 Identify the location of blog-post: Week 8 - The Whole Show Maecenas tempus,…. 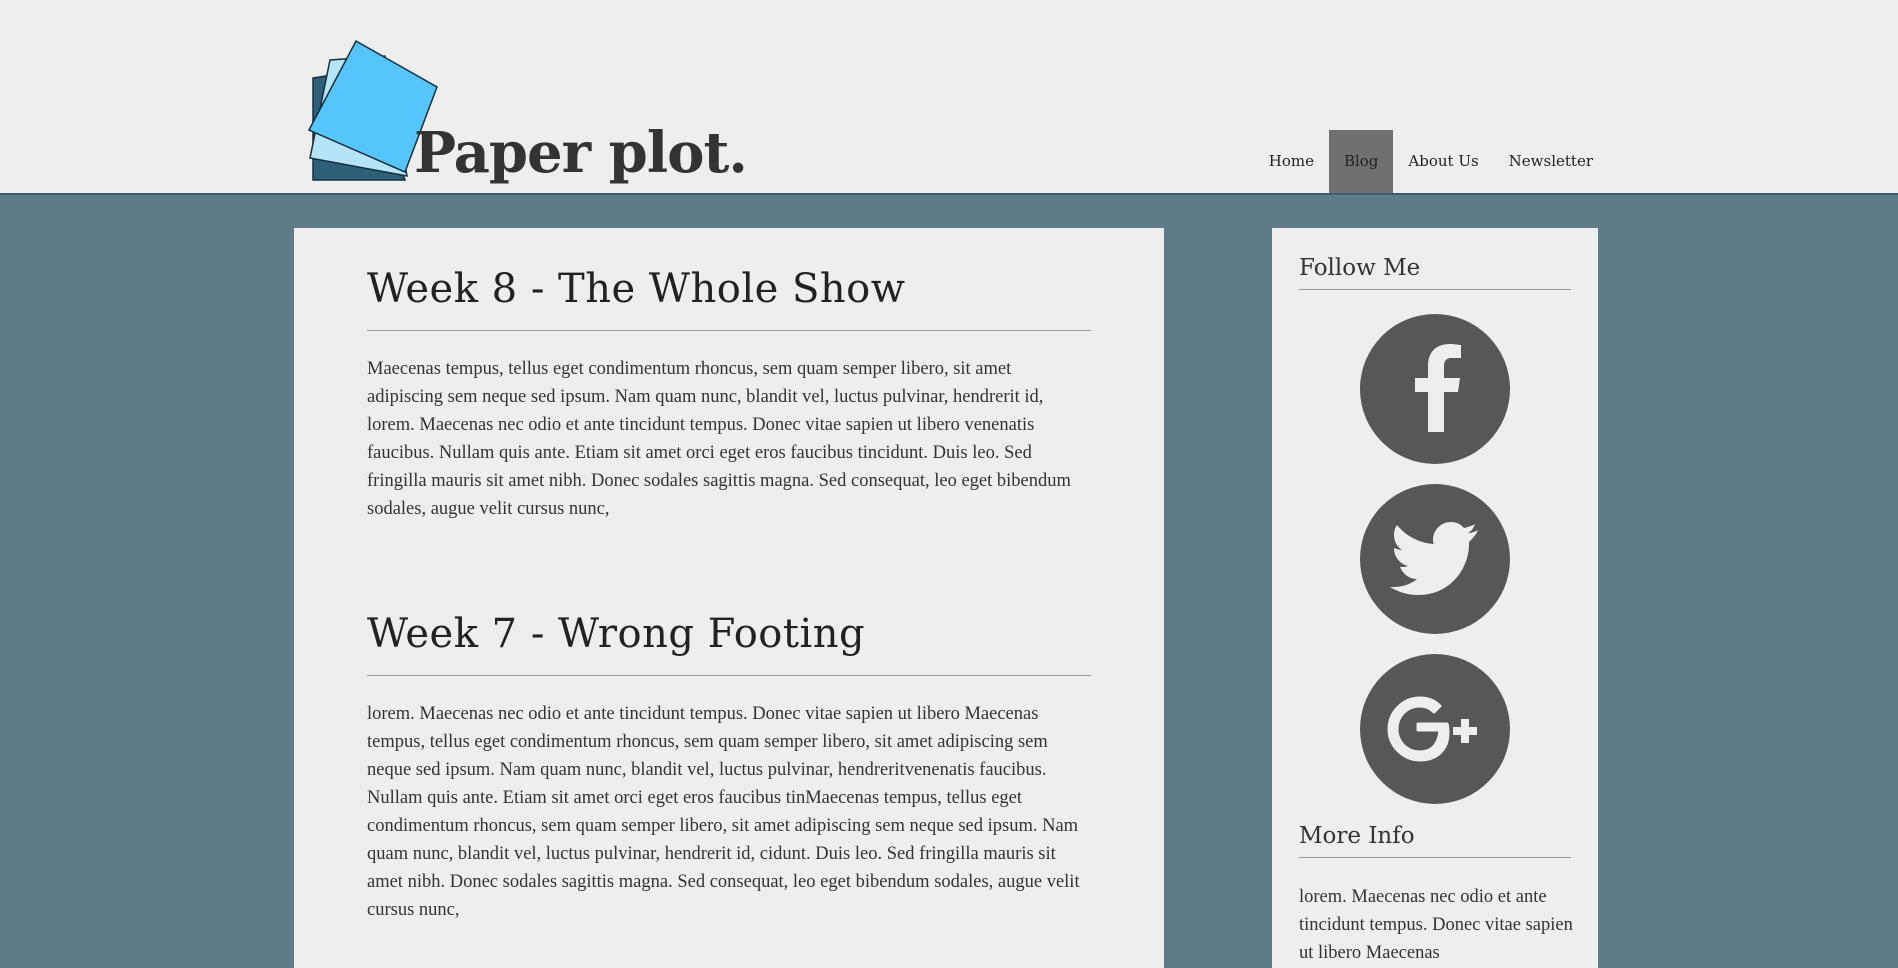
(729, 394).